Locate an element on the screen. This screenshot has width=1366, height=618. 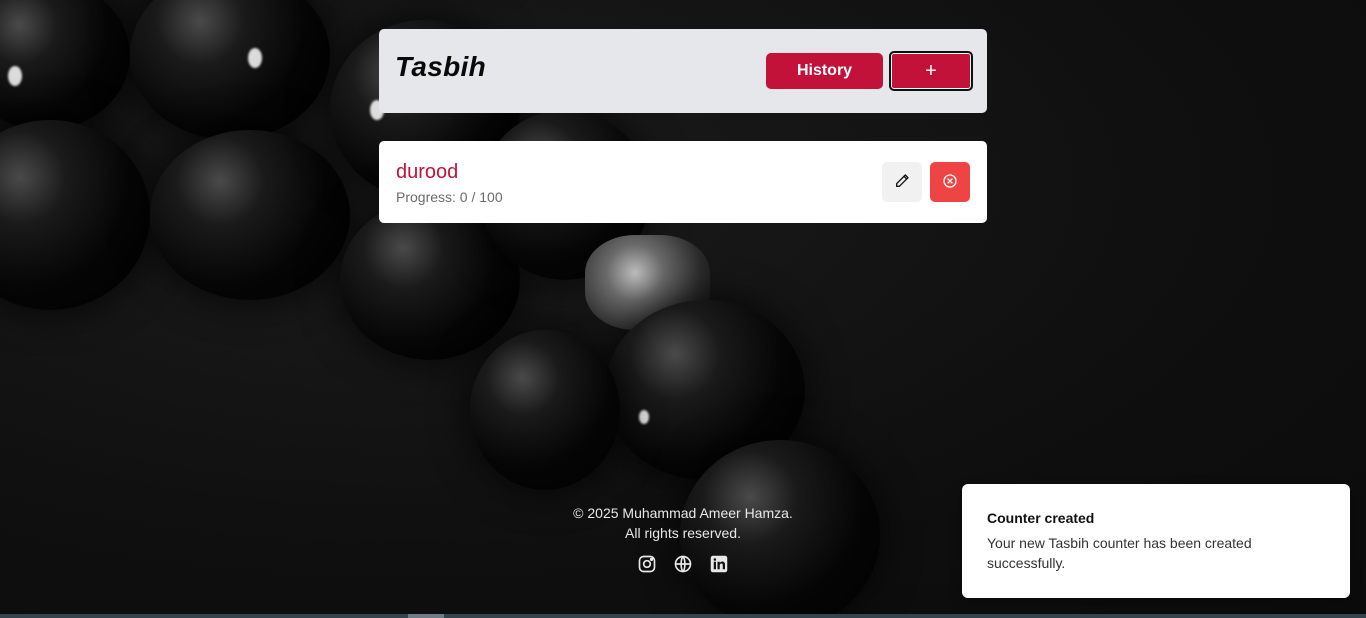
header-card: Tasbih History + is located at coordinates (683, 71).